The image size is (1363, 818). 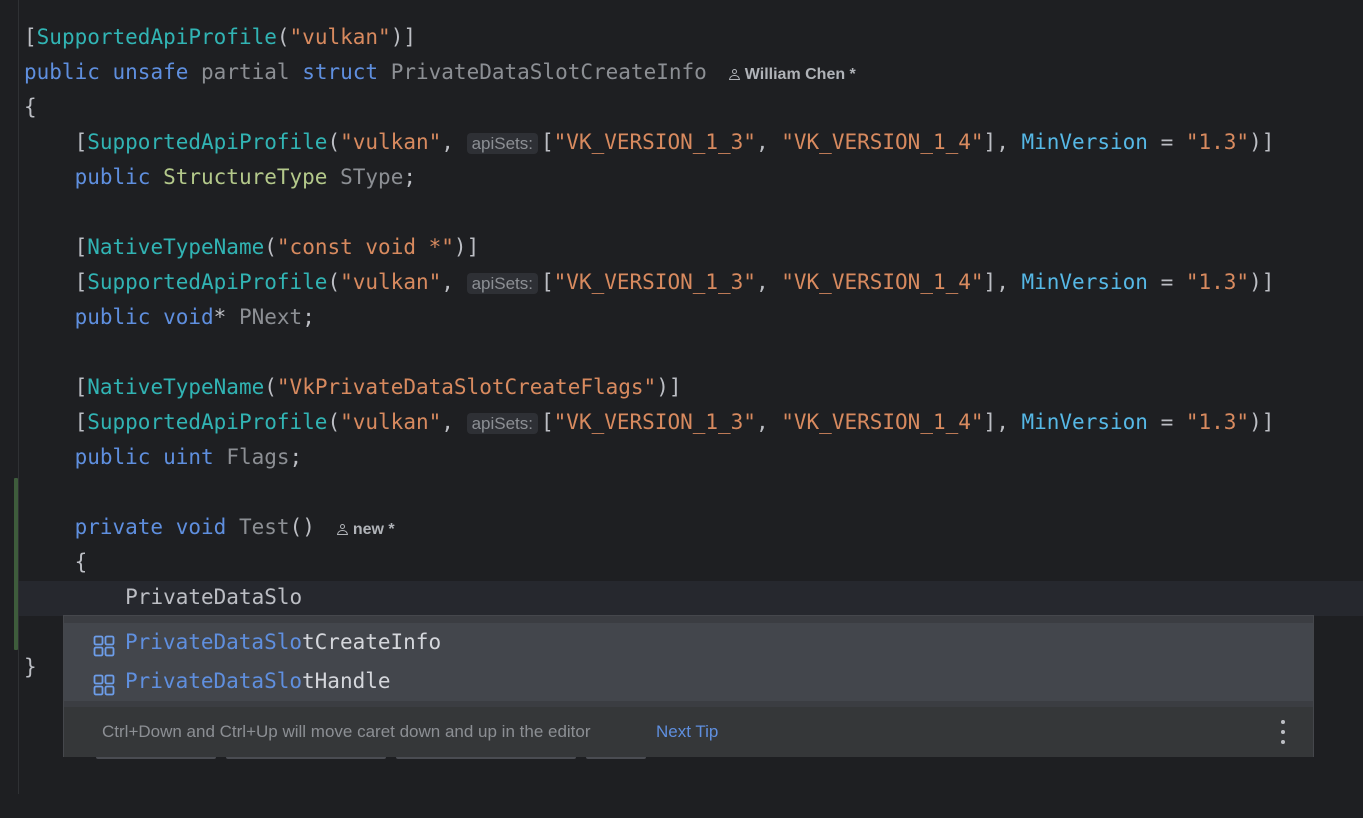 What do you see at coordinates (688, 642) in the screenshot?
I see `completion-item: PrivateDataSlotCreateInfo` at bounding box center [688, 642].